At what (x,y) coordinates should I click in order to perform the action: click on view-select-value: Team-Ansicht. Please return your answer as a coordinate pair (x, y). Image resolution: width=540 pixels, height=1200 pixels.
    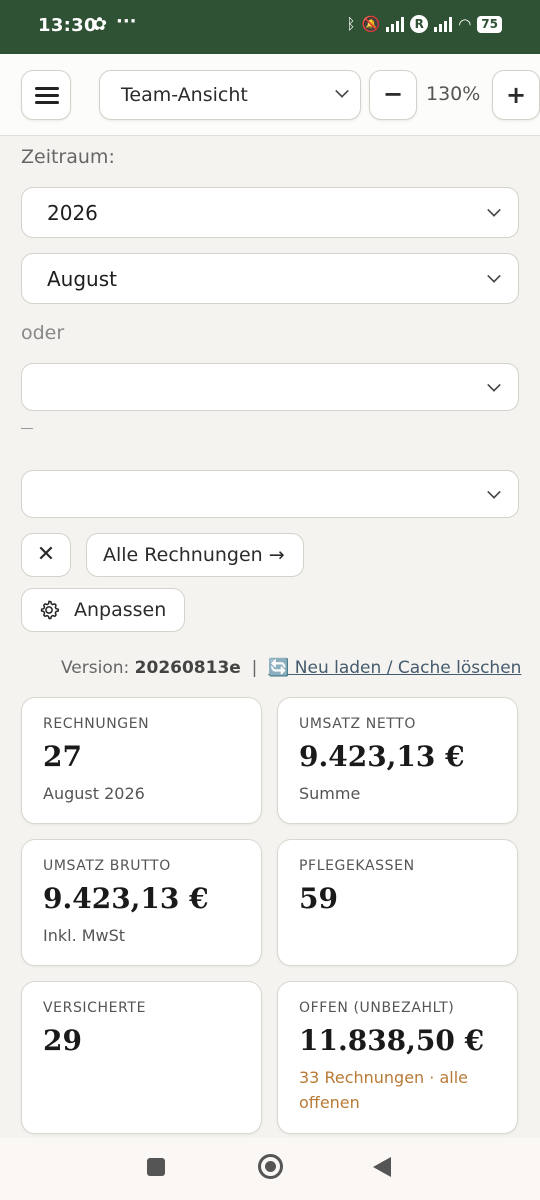
    Looking at the image, I should click on (184, 95).